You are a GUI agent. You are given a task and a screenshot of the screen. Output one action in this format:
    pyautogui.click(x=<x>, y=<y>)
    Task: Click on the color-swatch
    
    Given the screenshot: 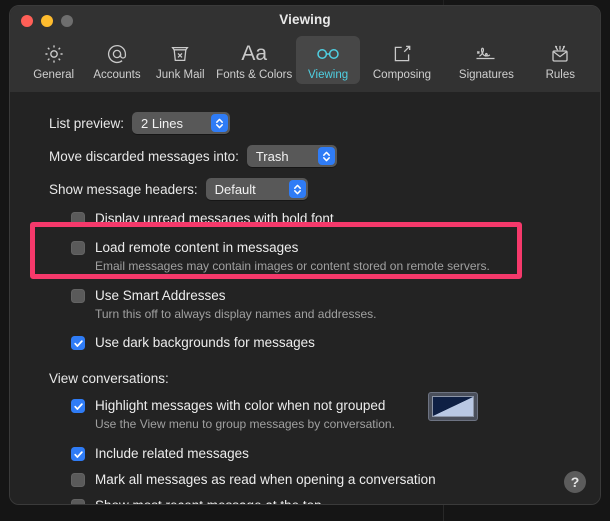 What is the action you would take?
    pyautogui.click(x=453, y=406)
    